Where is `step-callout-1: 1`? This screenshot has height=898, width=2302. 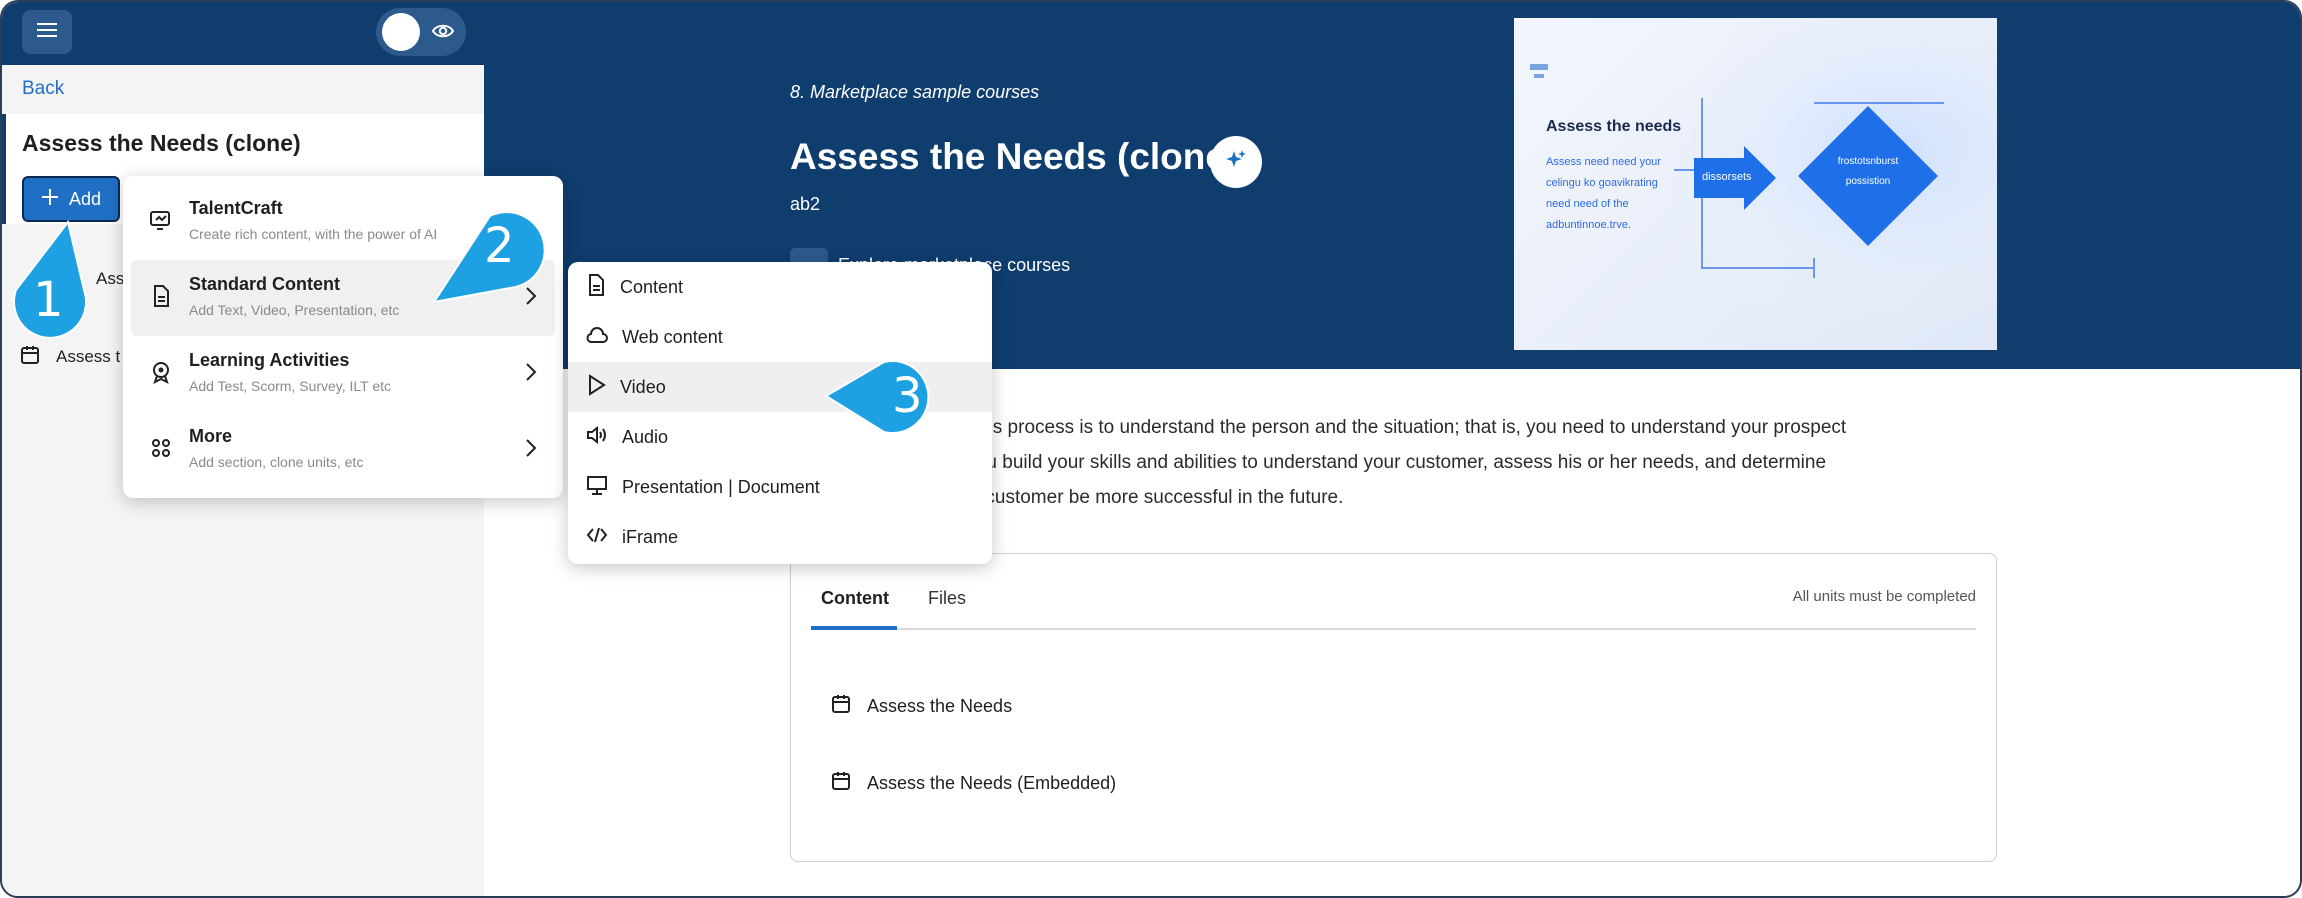
step-callout-1: 1 is located at coordinates (51, 281).